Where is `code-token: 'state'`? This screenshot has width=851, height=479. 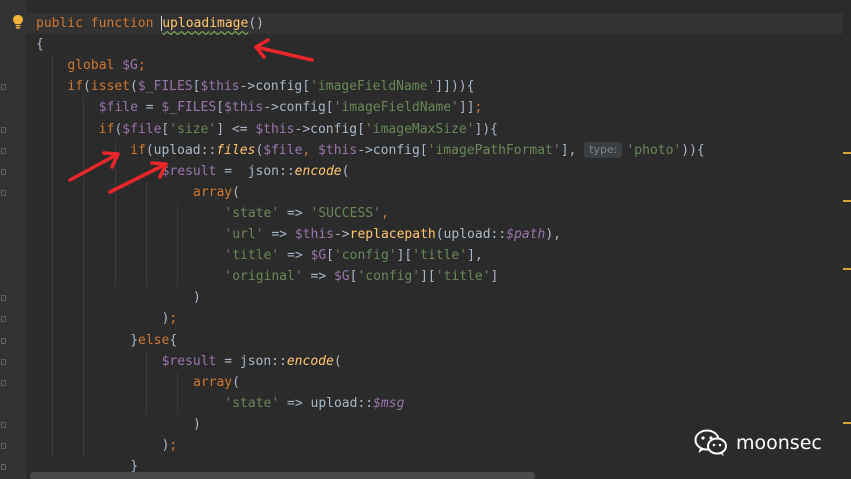
code-token: 'state' is located at coordinates (252, 213).